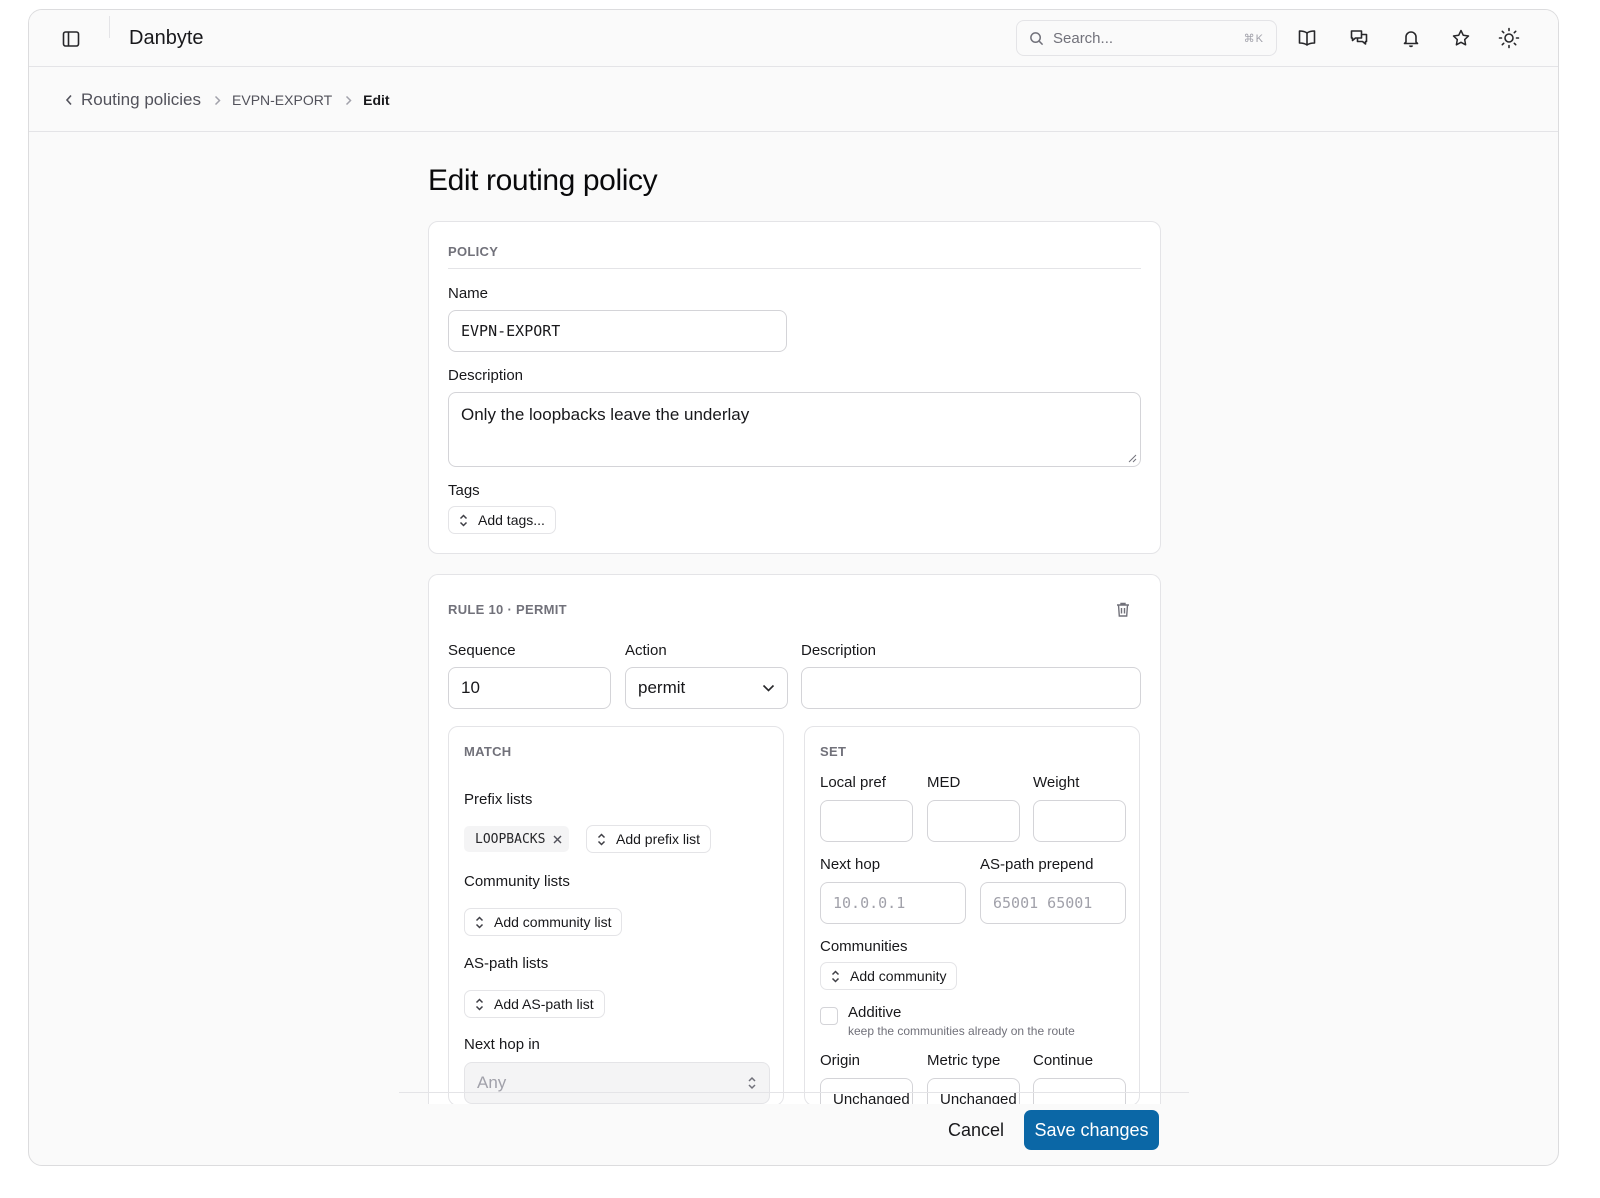 The height and width of the screenshot is (1198, 1600). Describe the element at coordinates (529, 688) in the screenshot. I see `sequence-field: 10` at that location.